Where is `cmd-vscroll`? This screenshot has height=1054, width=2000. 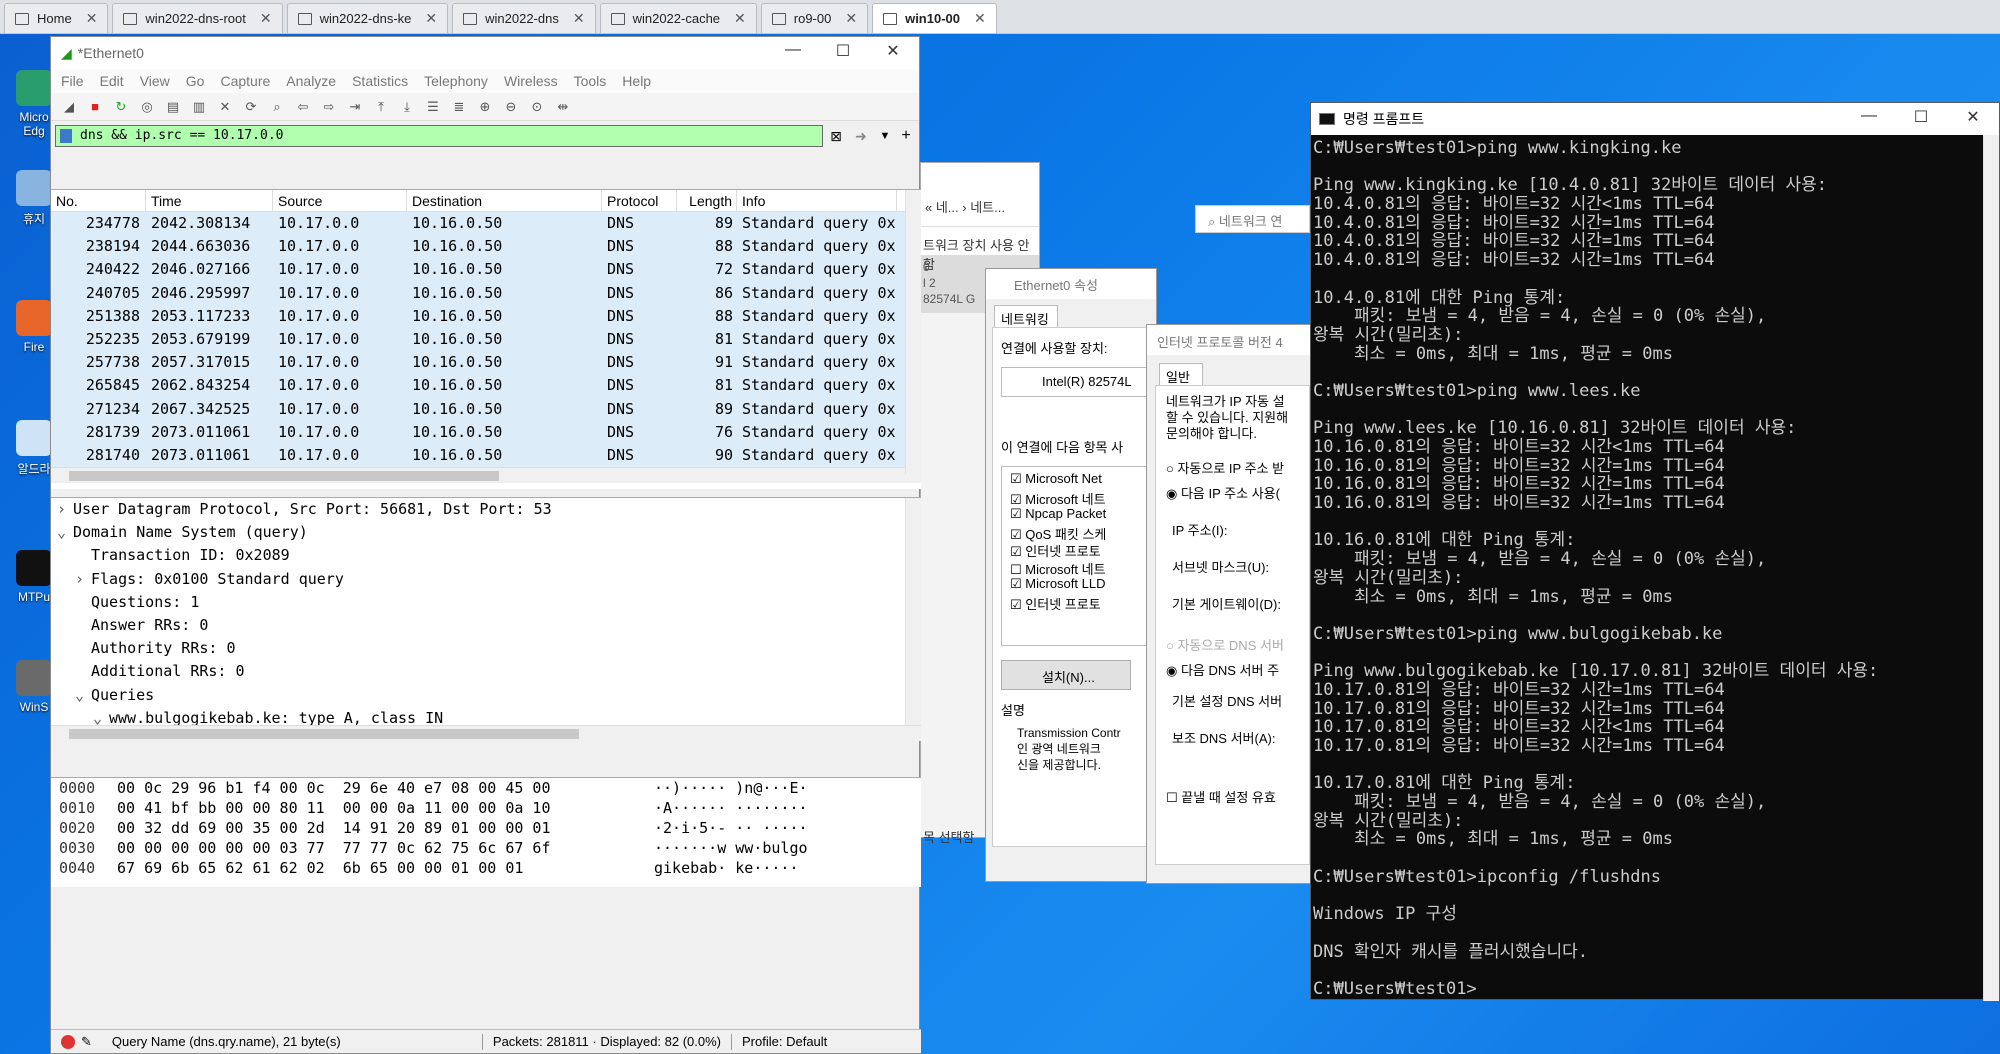
cmd-vscroll is located at coordinates (1991, 568).